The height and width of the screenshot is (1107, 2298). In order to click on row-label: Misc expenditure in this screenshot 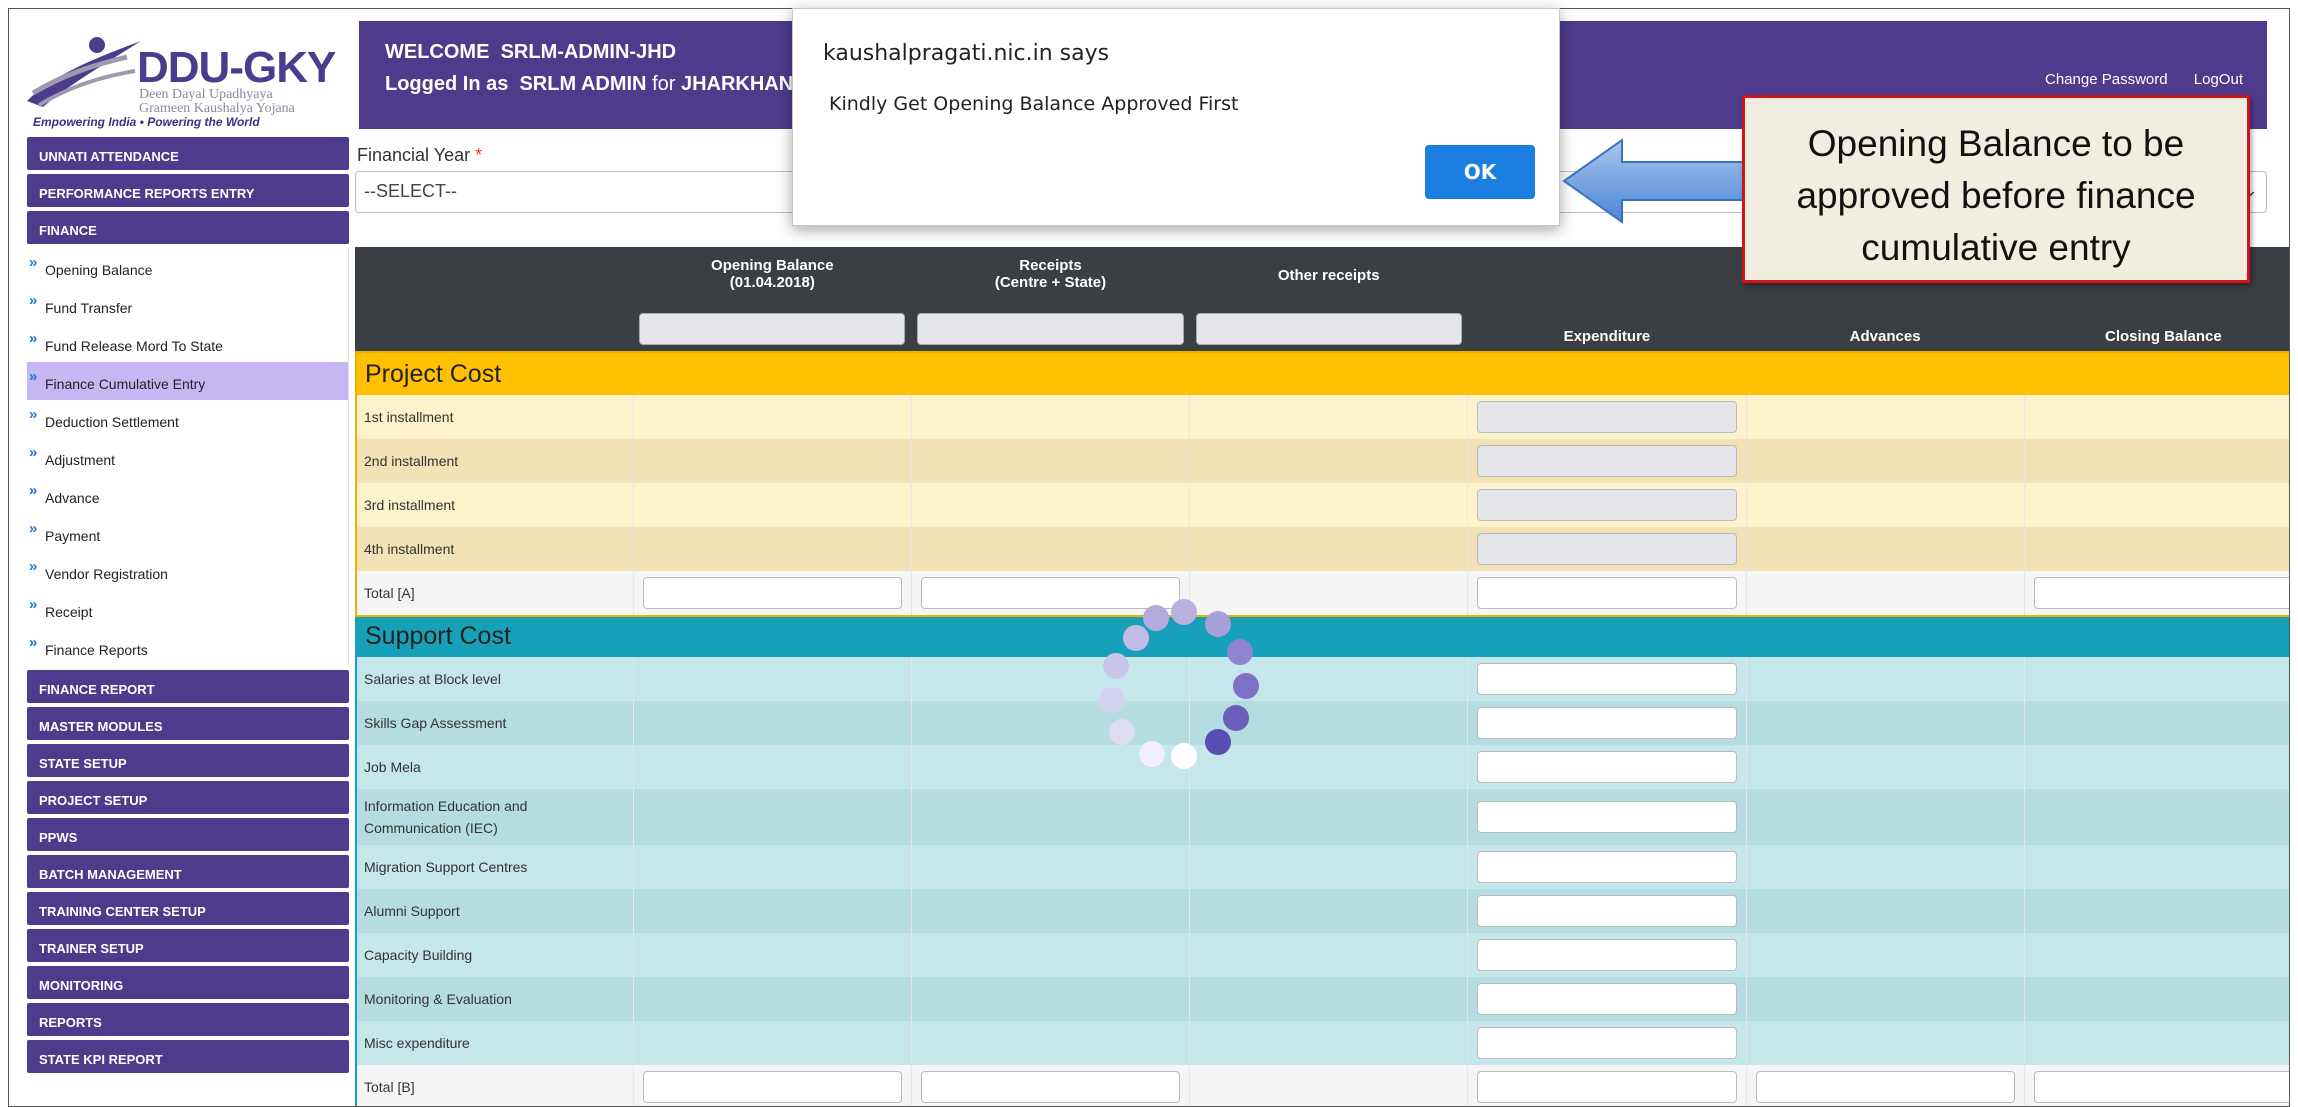, I will do `click(494, 1043)`.